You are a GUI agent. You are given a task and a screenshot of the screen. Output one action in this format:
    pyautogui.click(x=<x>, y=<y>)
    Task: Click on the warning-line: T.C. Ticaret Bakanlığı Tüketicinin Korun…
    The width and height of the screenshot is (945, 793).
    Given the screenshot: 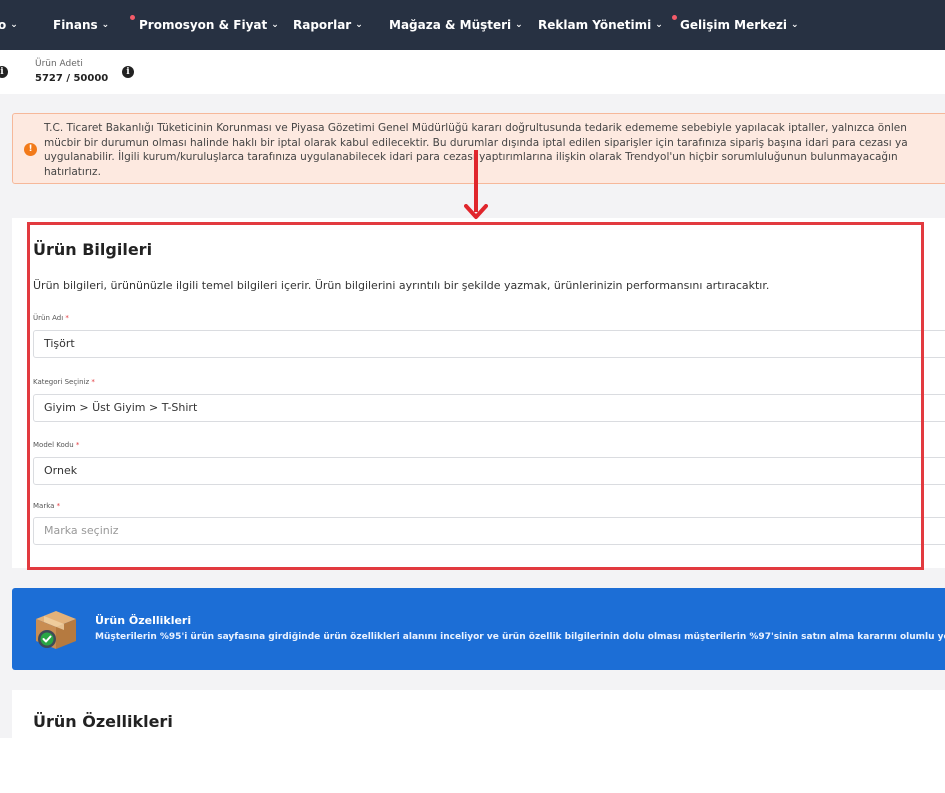 What is the action you would take?
    pyautogui.click(x=475, y=128)
    